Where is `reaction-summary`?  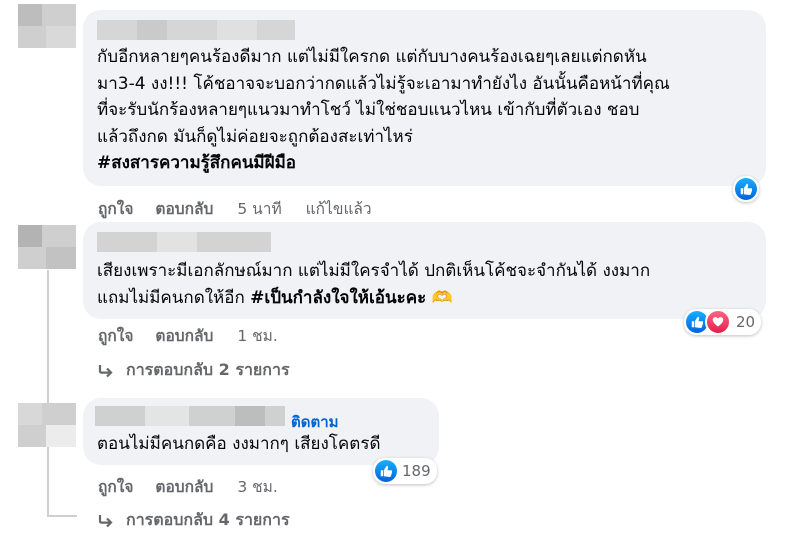 reaction-summary is located at coordinates (746, 189).